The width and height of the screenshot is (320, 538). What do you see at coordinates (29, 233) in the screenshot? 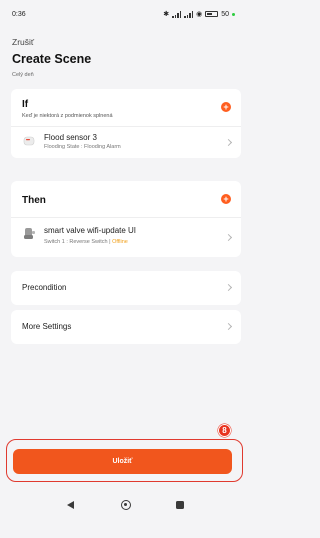
I see `smart-valve-icon` at bounding box center [29, 233].